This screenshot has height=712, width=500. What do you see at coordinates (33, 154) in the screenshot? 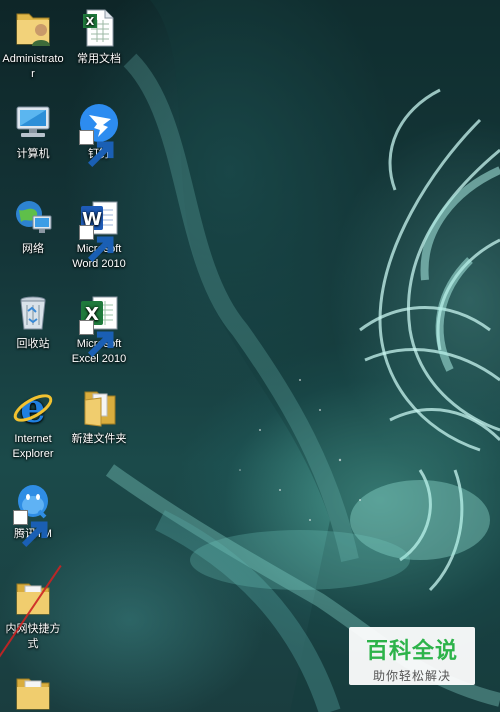
I see `icon-label: 计算机` at bounding box center [33, 154].